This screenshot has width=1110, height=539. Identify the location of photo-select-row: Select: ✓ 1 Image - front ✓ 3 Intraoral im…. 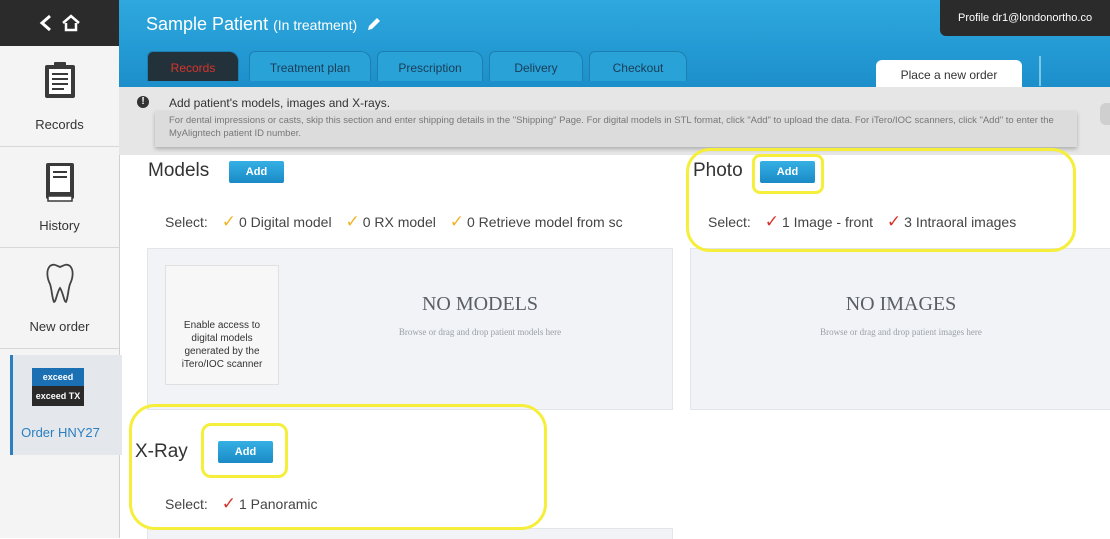
(903, 222).